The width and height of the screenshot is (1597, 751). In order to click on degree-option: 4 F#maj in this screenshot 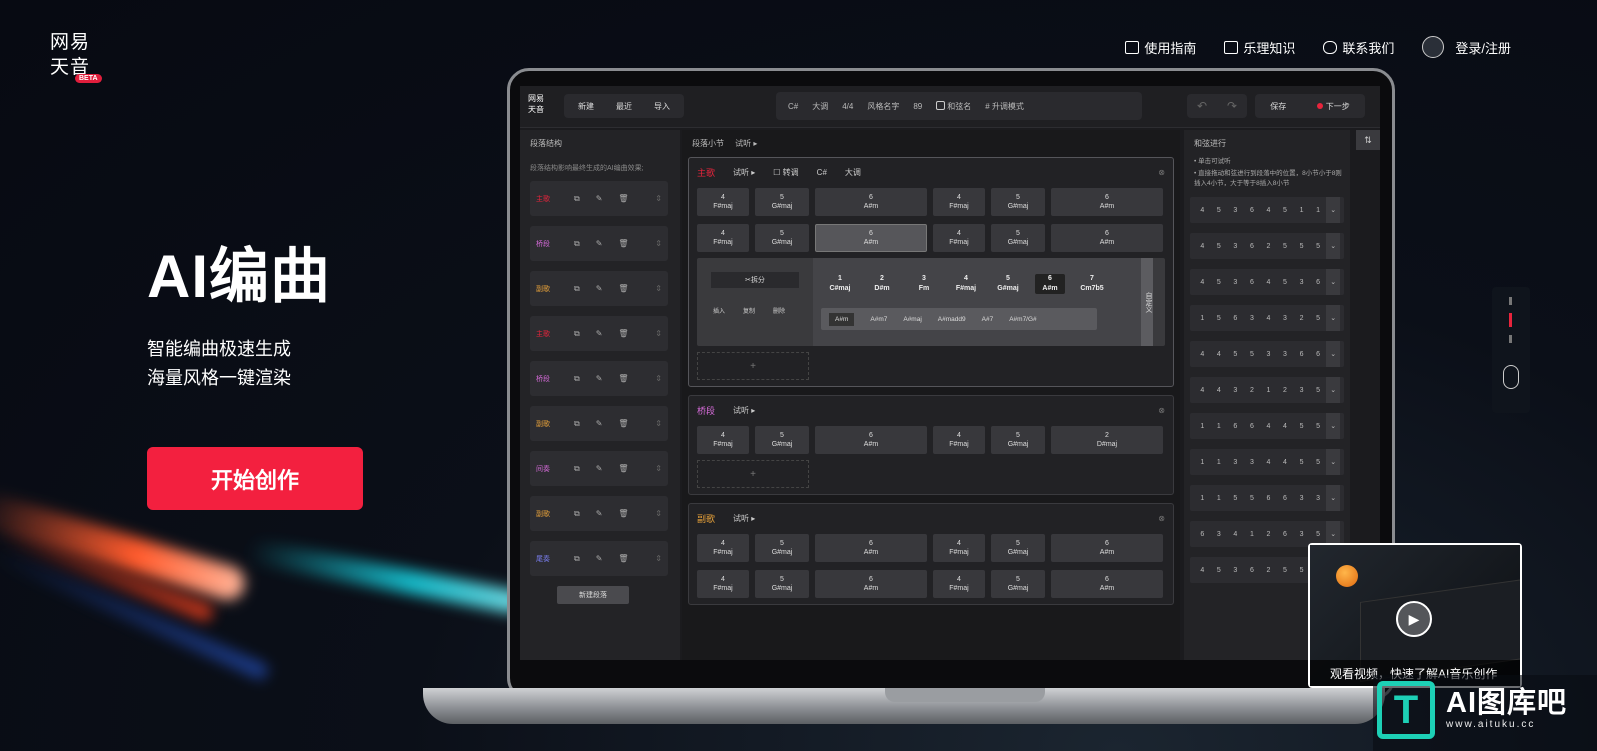, I will do `click(966, 284)`.